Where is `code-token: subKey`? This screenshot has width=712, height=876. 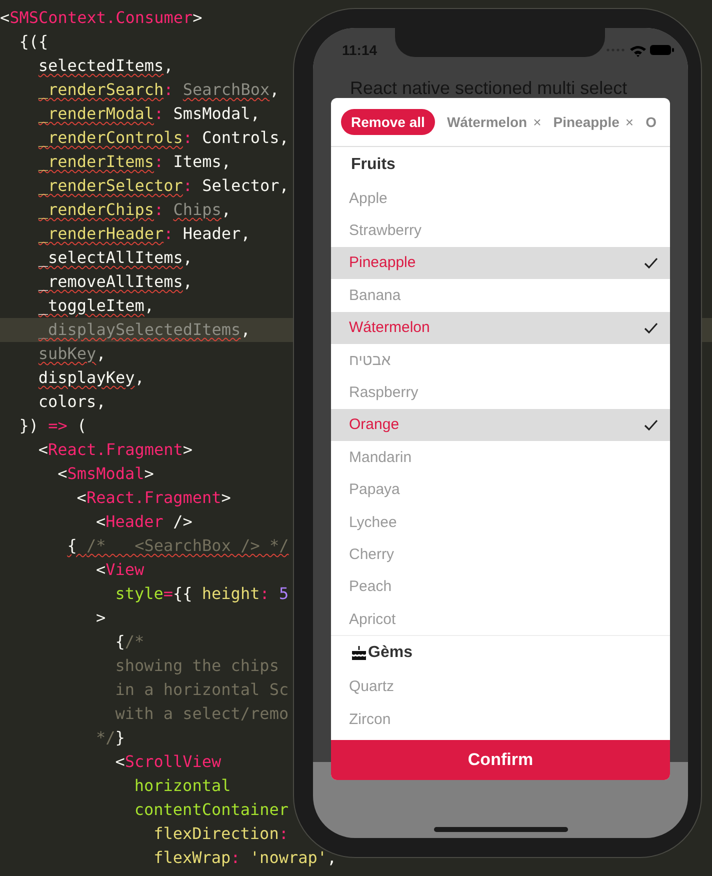
code-token: subKey is located at coordinates (67, 354).